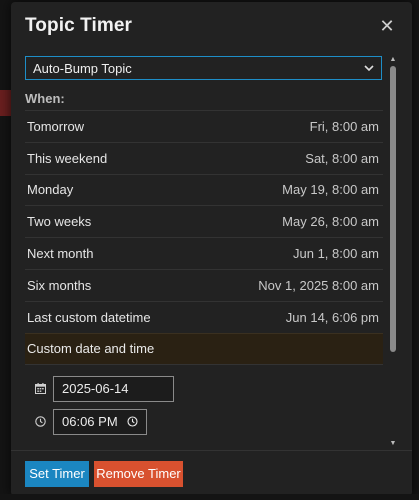 The width and height of the screenshot is (419, 500). What do you see at coordinates (204, 316) in the screenshot?
I see `option-last-custom-datetime: Last custom datetime Jun 14, 6:06 pm` at bounding box center [204, 316].